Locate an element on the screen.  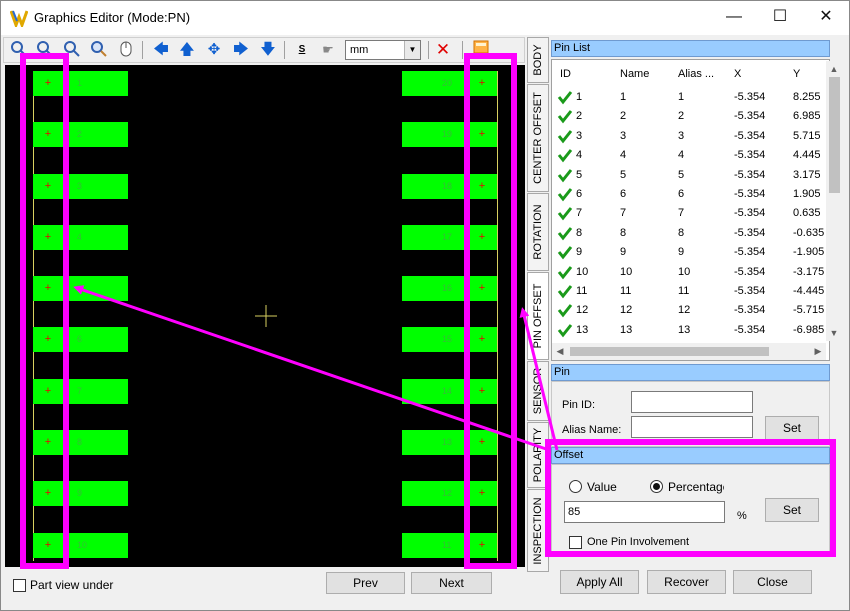
arrow-to-right-pin is located at coordinates (539, 379).